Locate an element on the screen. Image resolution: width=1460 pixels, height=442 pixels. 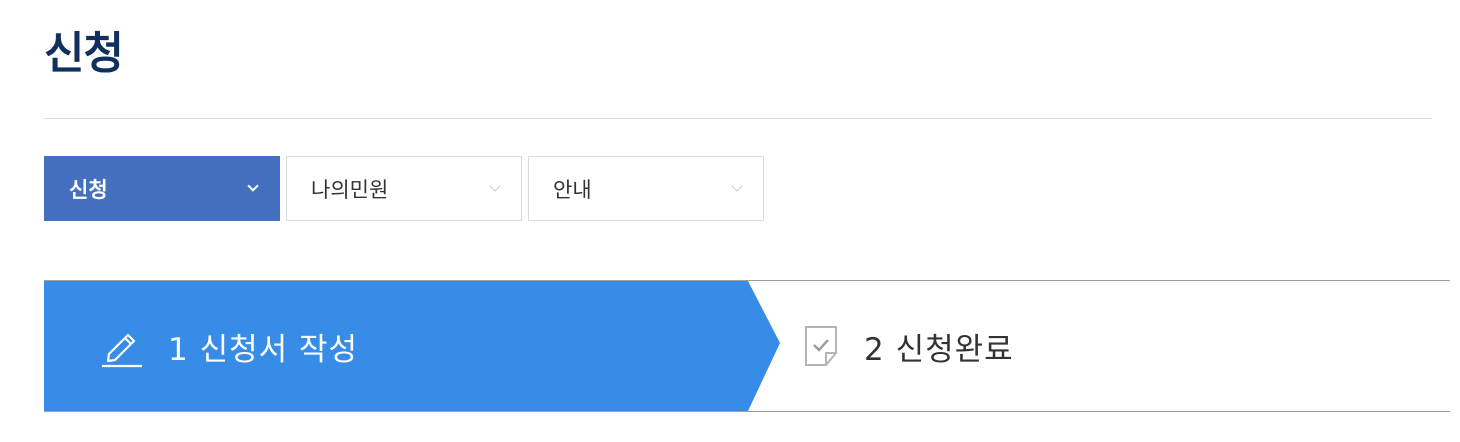
pencil-icon is located at coordinates (122, 346).